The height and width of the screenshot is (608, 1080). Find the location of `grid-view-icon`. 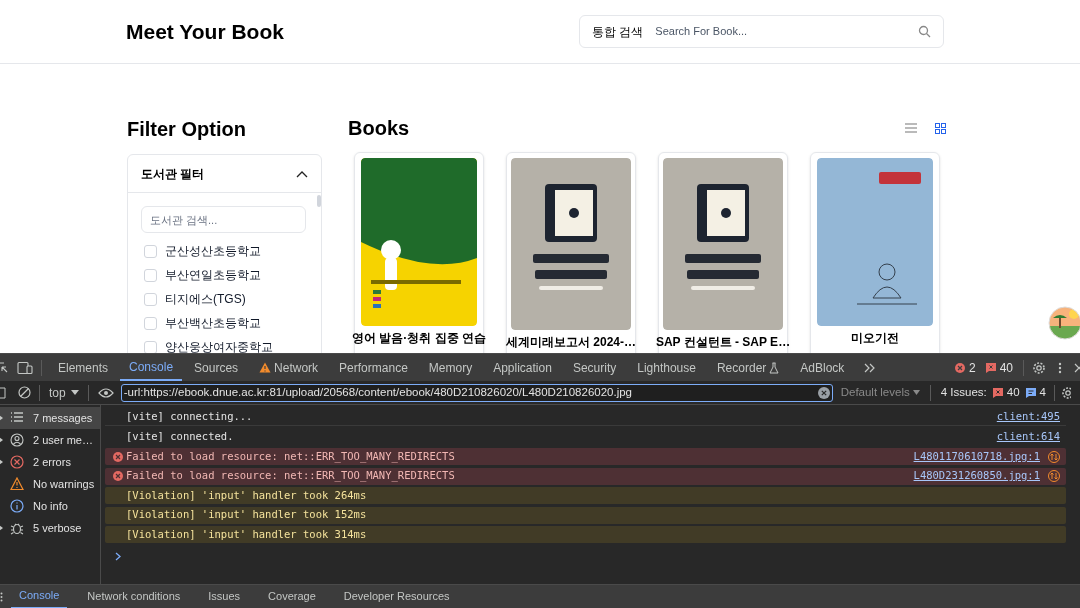

grid-view-icon is located at coordinates (940, 128).